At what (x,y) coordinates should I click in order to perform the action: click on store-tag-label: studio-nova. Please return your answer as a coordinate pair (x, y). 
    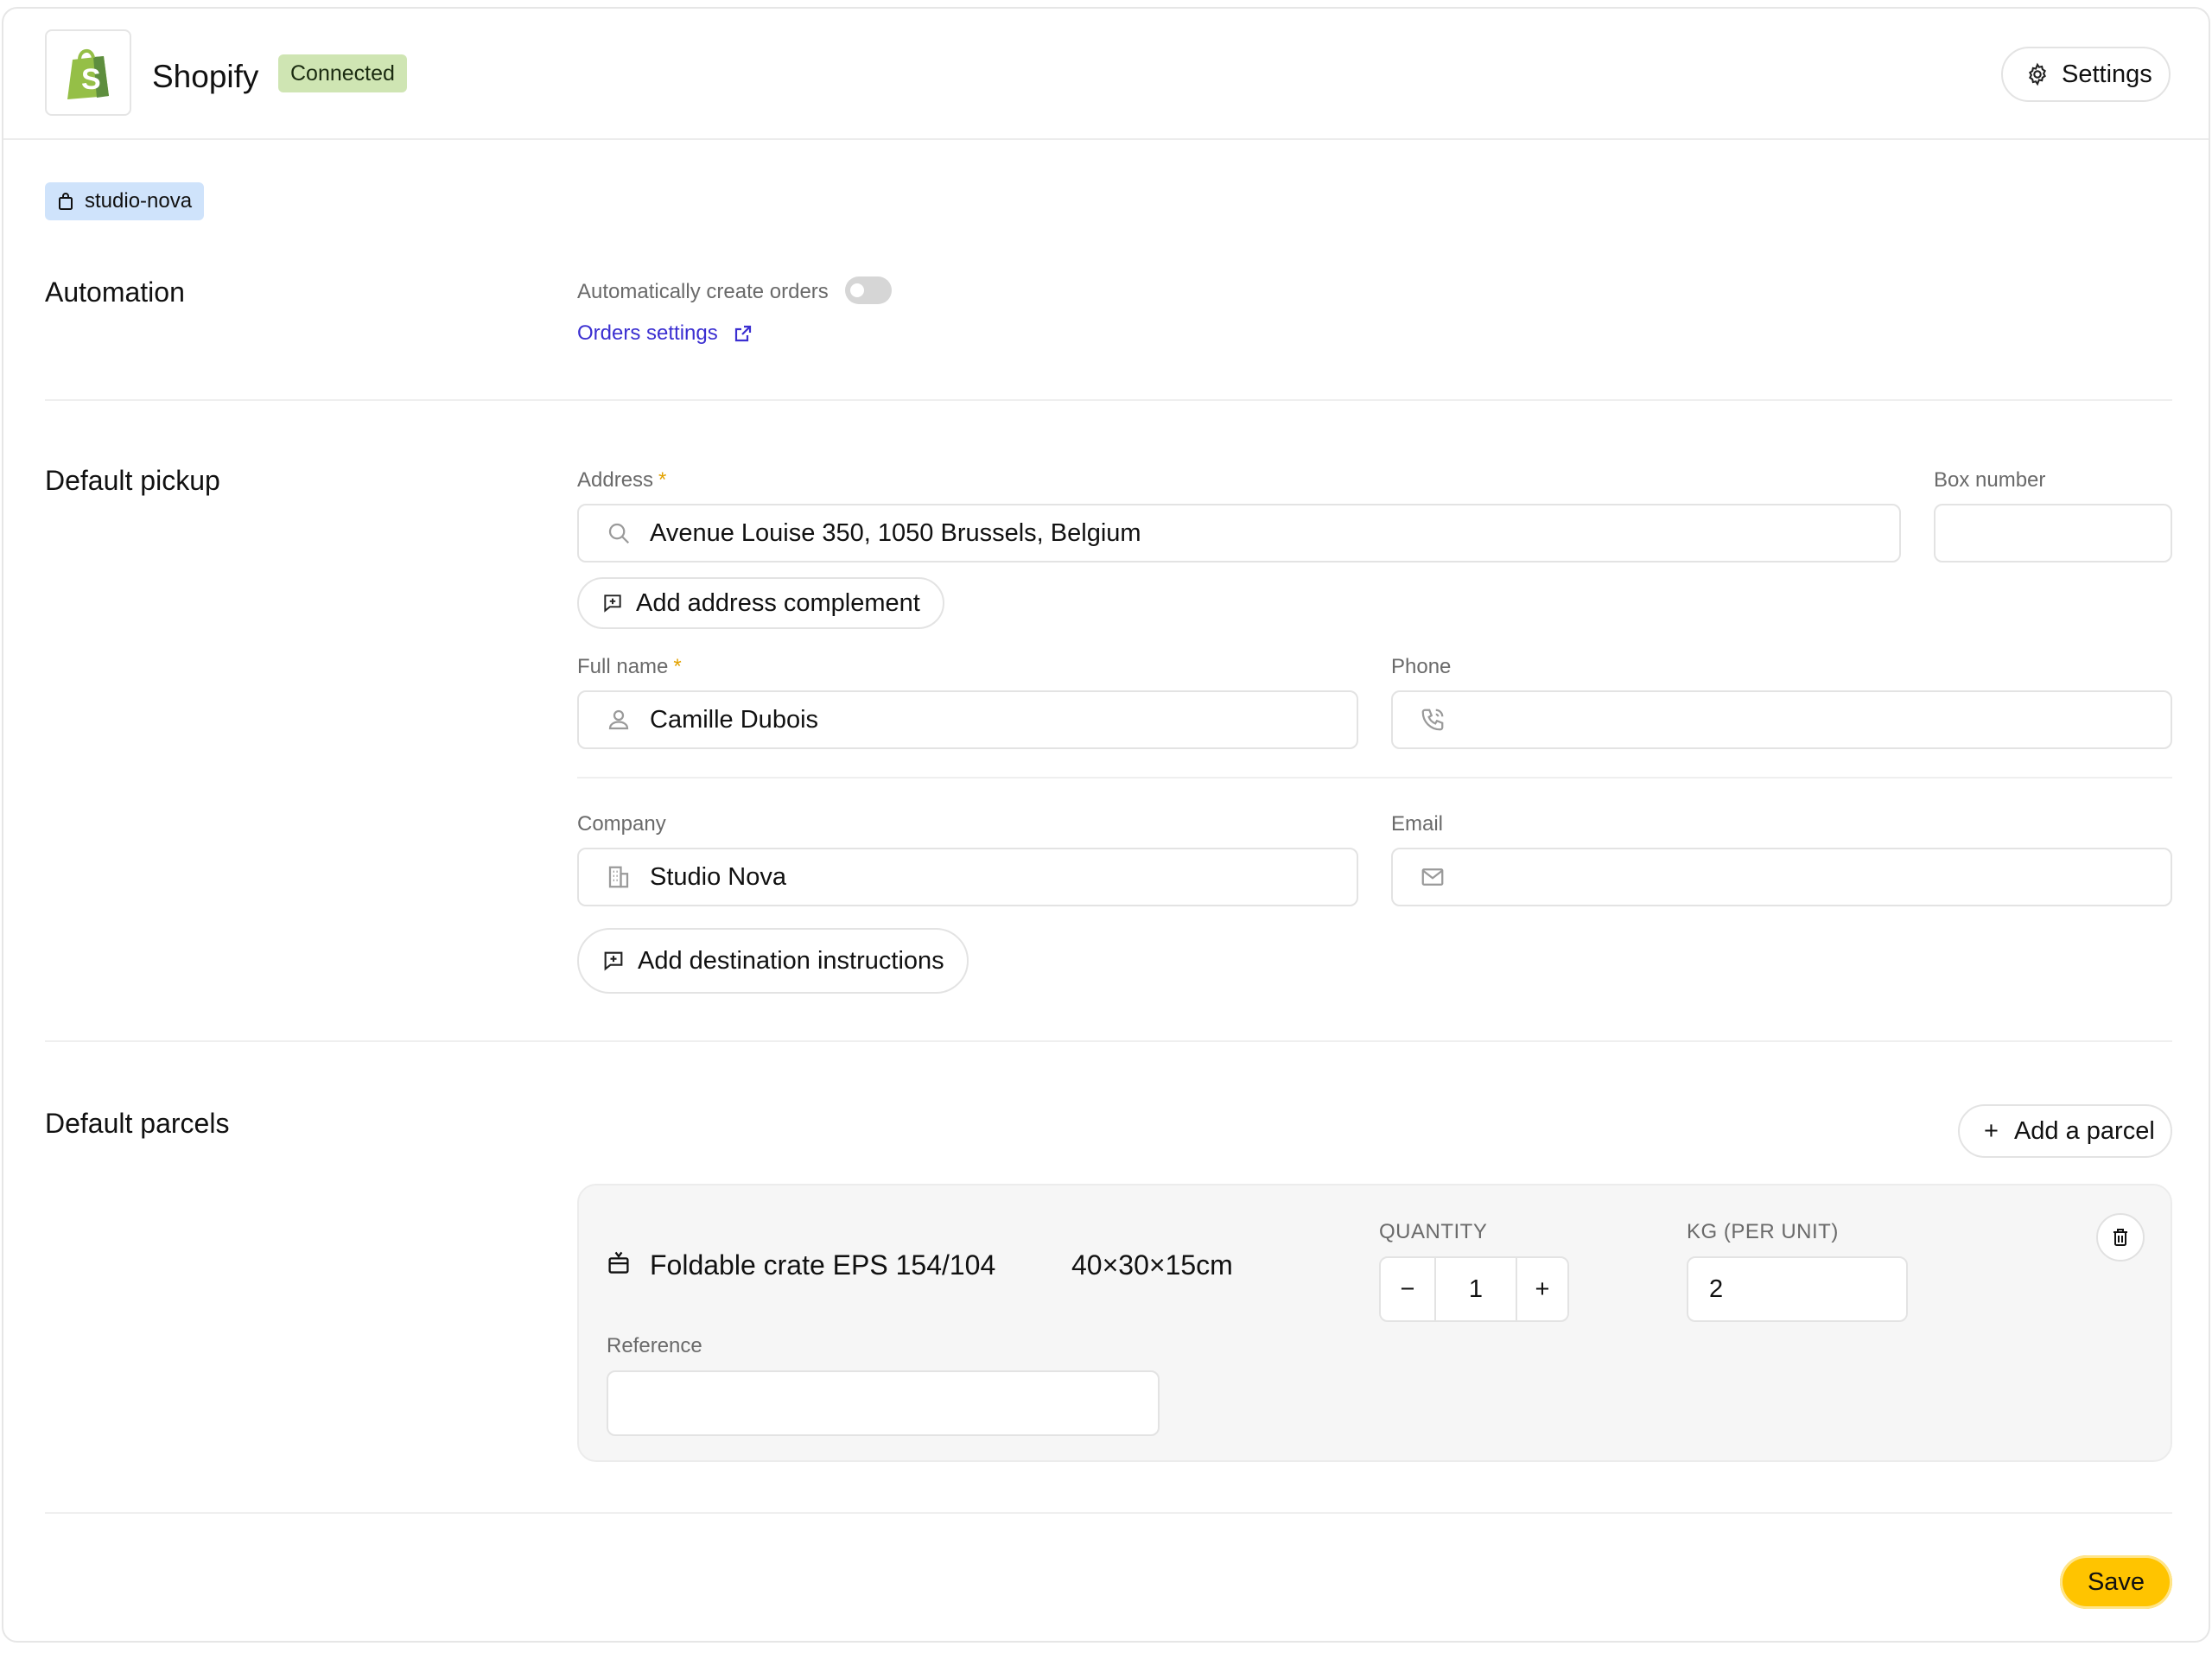
    Looking at the image, I should click on (139, 201).